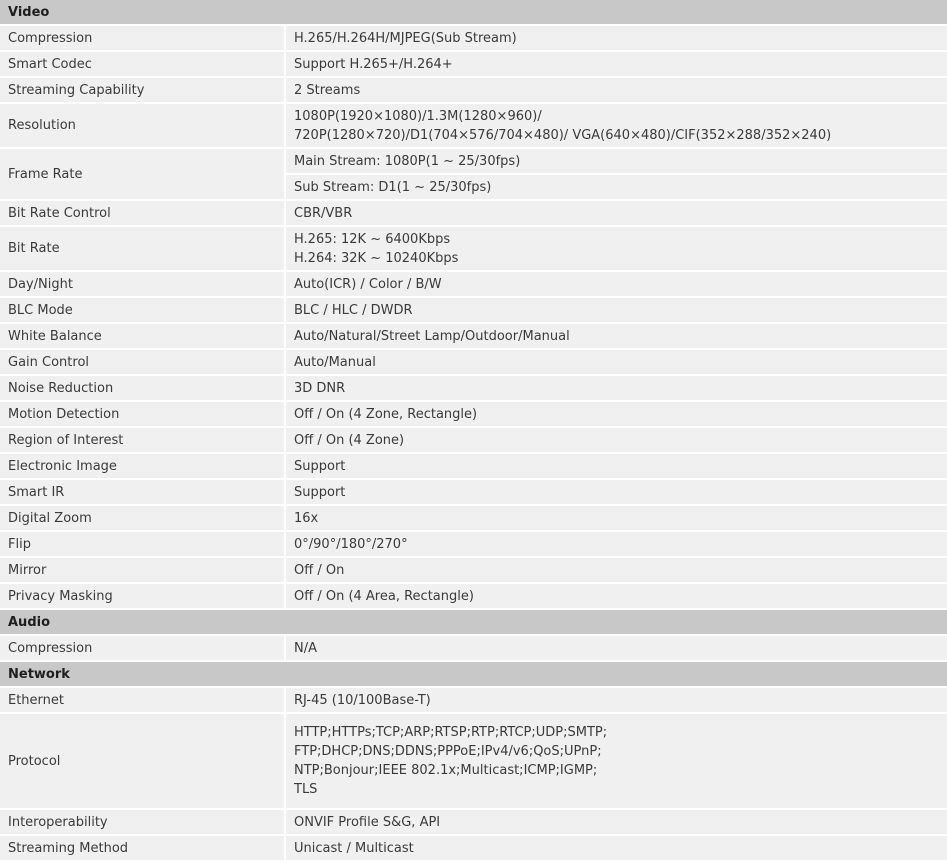 The width and height of the screenshot is (947, 862). I want to click on spec-label: Privacy Masking, so click(143, 597).